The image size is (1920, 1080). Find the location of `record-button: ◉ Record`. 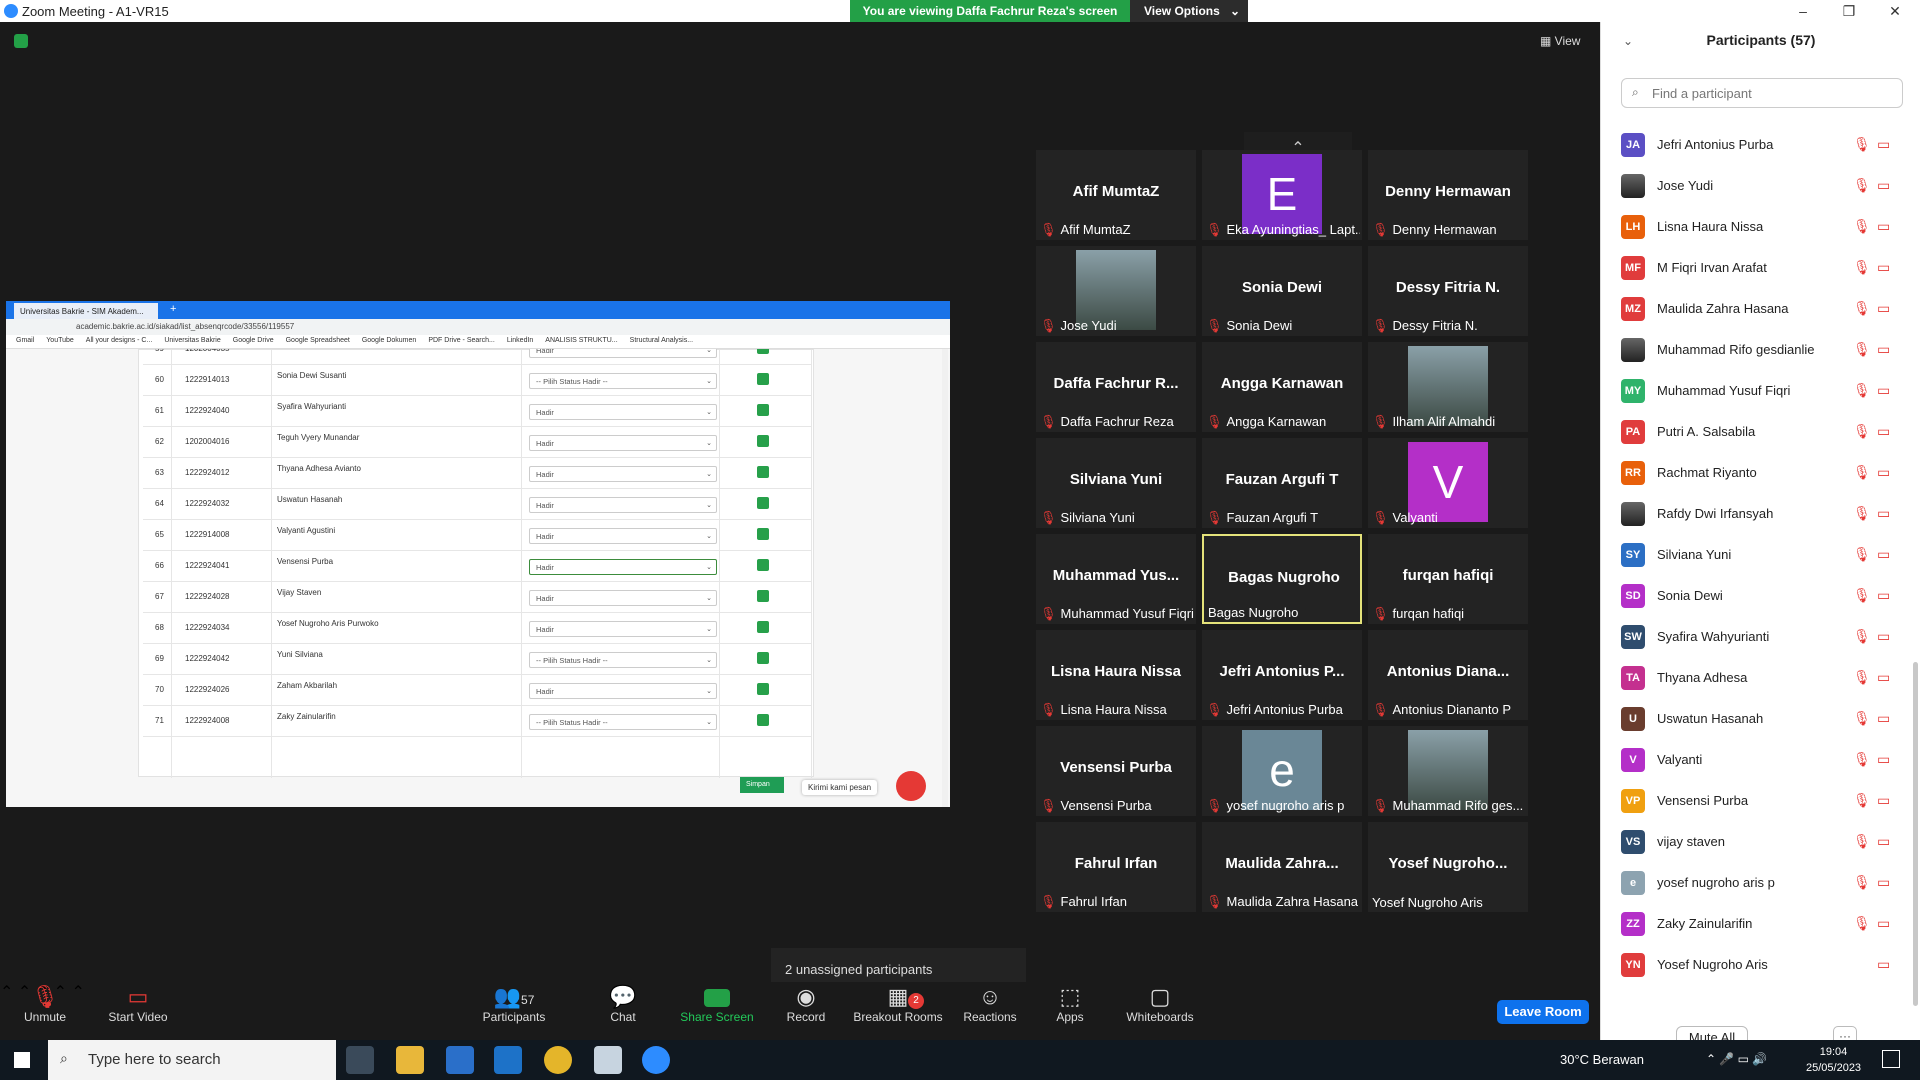

record-button: ◉ Record is located at coordinates (806, 1011).